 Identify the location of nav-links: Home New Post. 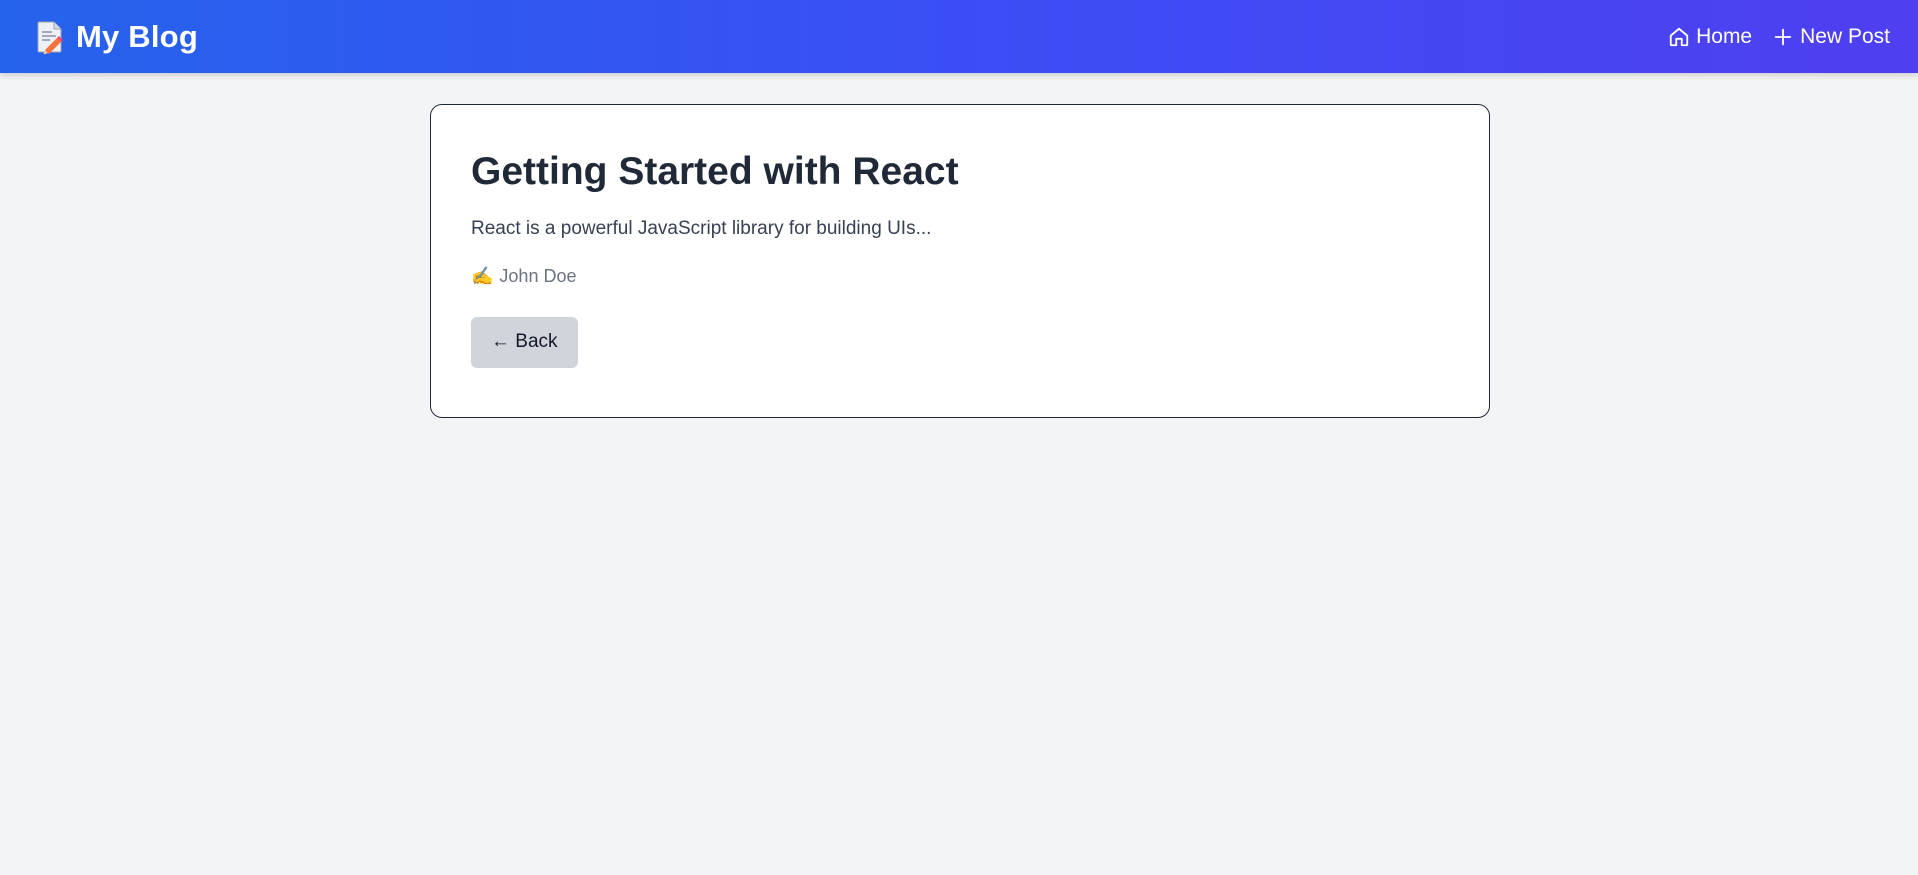
(1779, 37).